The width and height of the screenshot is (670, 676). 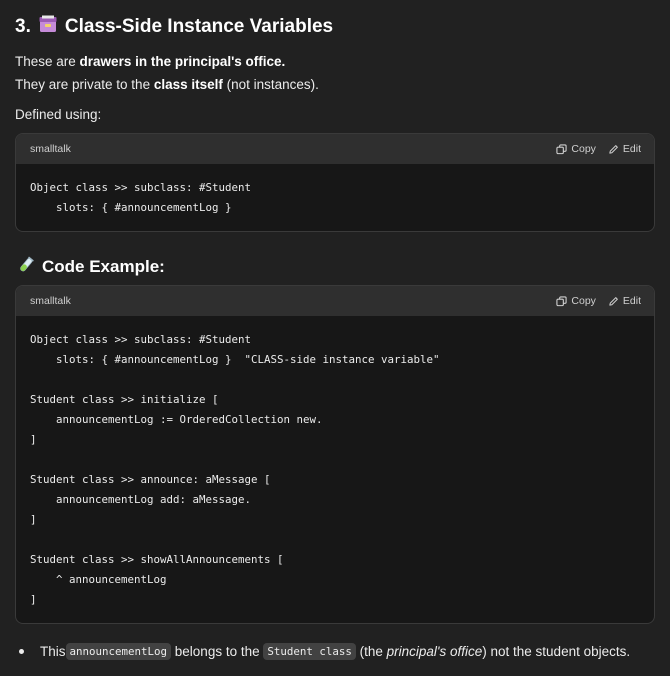 I want to click on intro-text: These are, so click(x=47, y=61).